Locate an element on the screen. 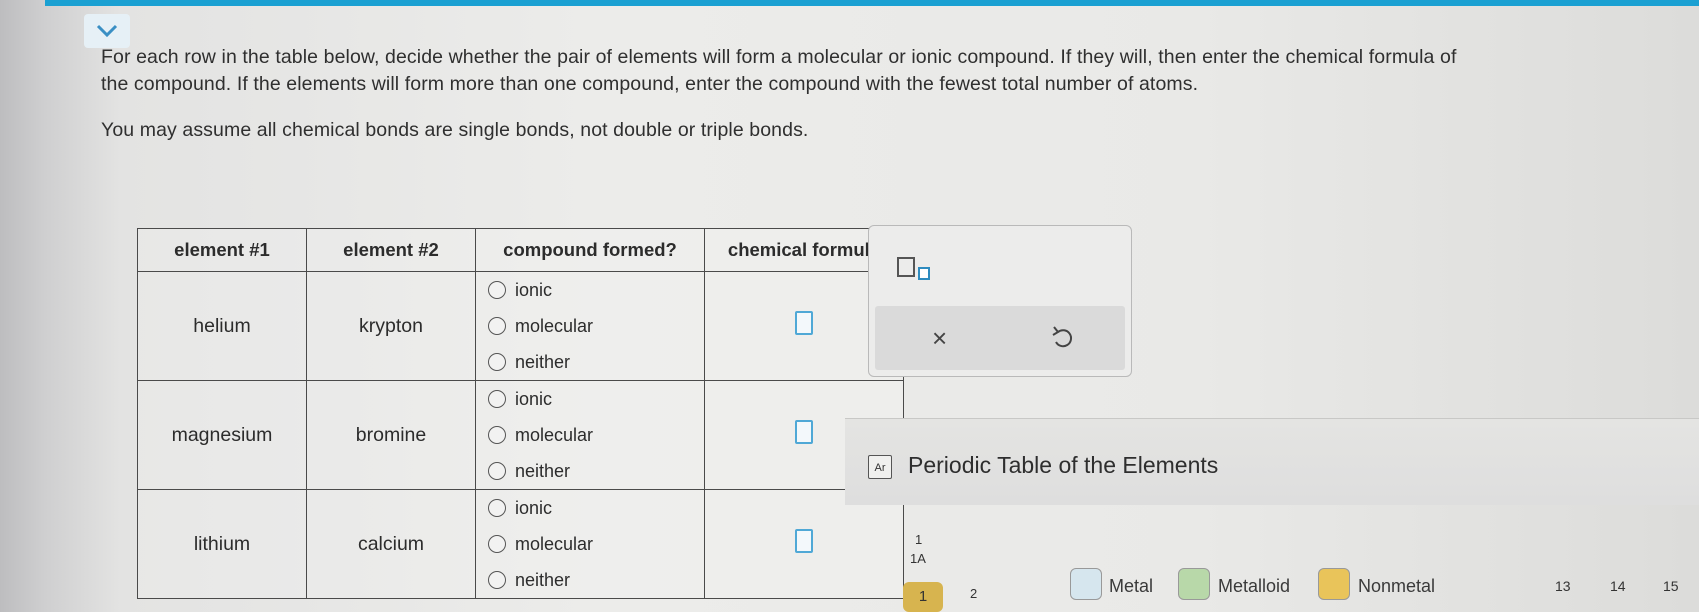 This screenshot has width=1699, height=612. group-number-13: 13 is located at coordinates (1563, 586).